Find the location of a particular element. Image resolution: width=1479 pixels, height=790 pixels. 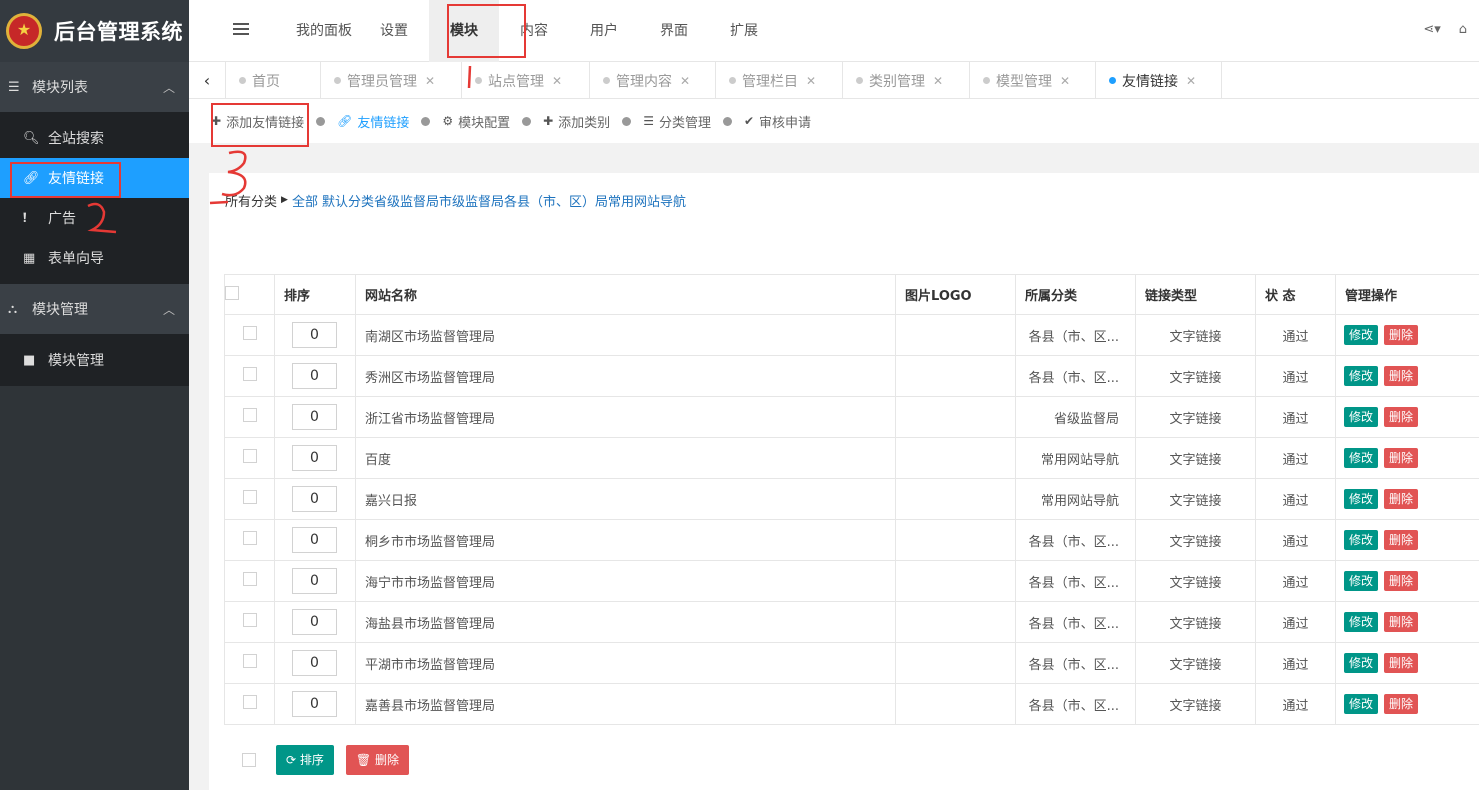

tab-label: 首页 is located at coordinates (266, 81).